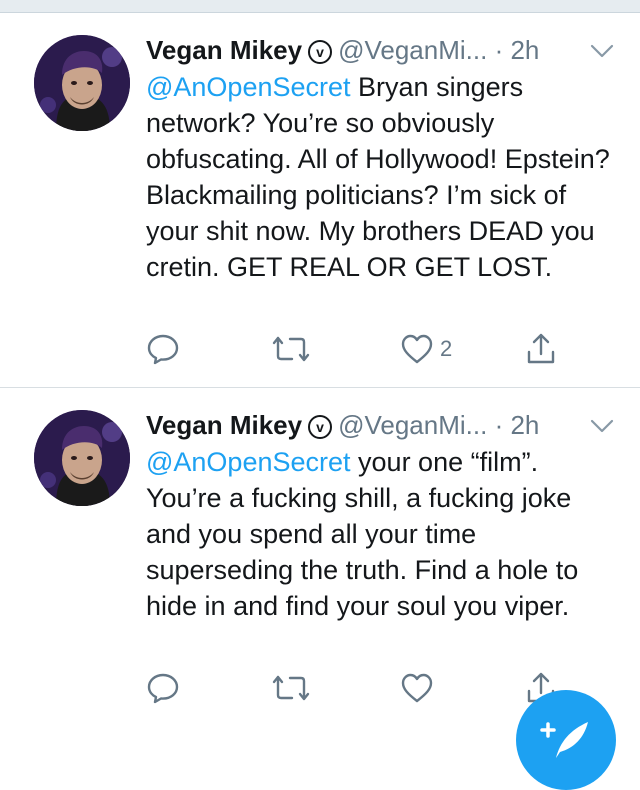 The height and width of the screenshot is (790, 640). I want to click on like-button: 2, so click(426, 349).